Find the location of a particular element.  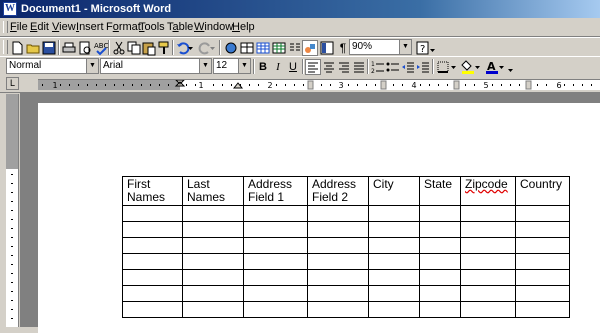

toolbar-grip is located at coordinates (5, 47).